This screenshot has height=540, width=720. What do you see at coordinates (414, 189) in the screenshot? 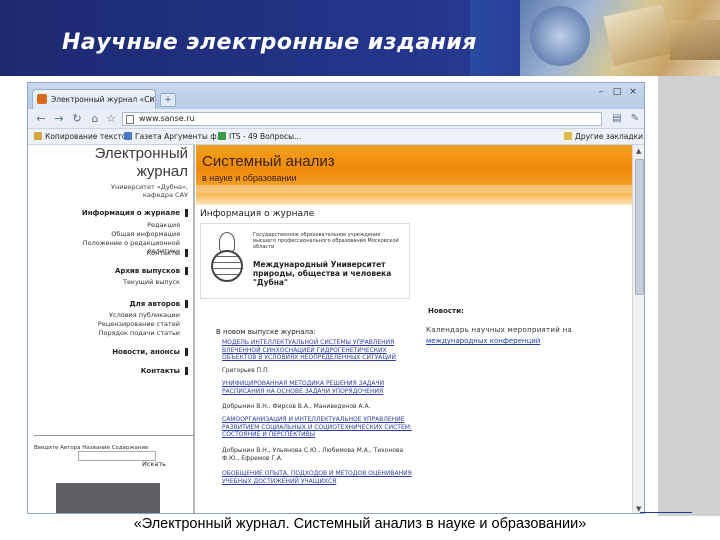
I see `banner-stripe` at bounding box center [414, 189].